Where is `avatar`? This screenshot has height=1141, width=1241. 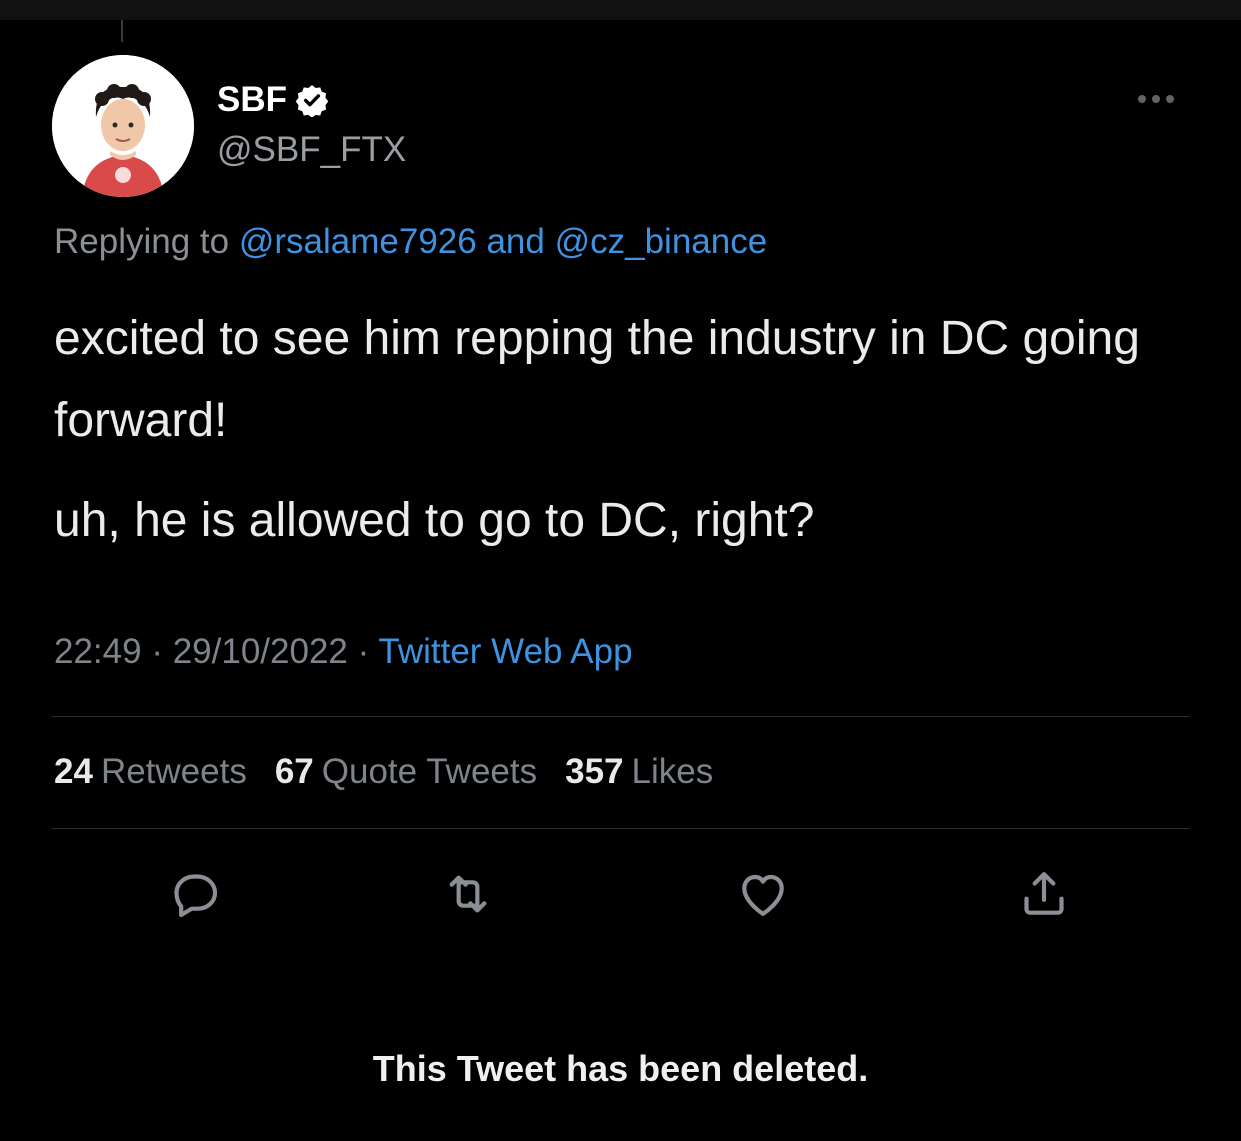 avatar is located at coordinates (123, 126).